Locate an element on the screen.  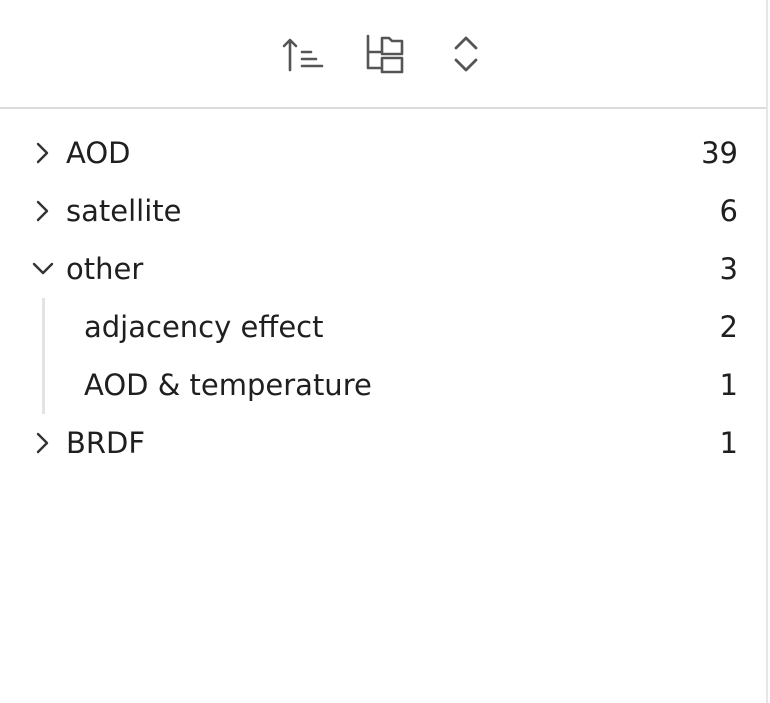
chevron-up-down-icon is located at coordinates (466, 54).